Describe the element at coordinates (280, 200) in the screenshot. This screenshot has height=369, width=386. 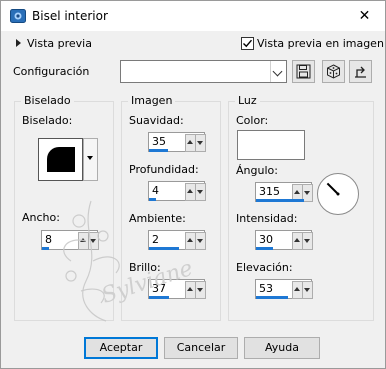
I see `angle-level-bar` at that location.